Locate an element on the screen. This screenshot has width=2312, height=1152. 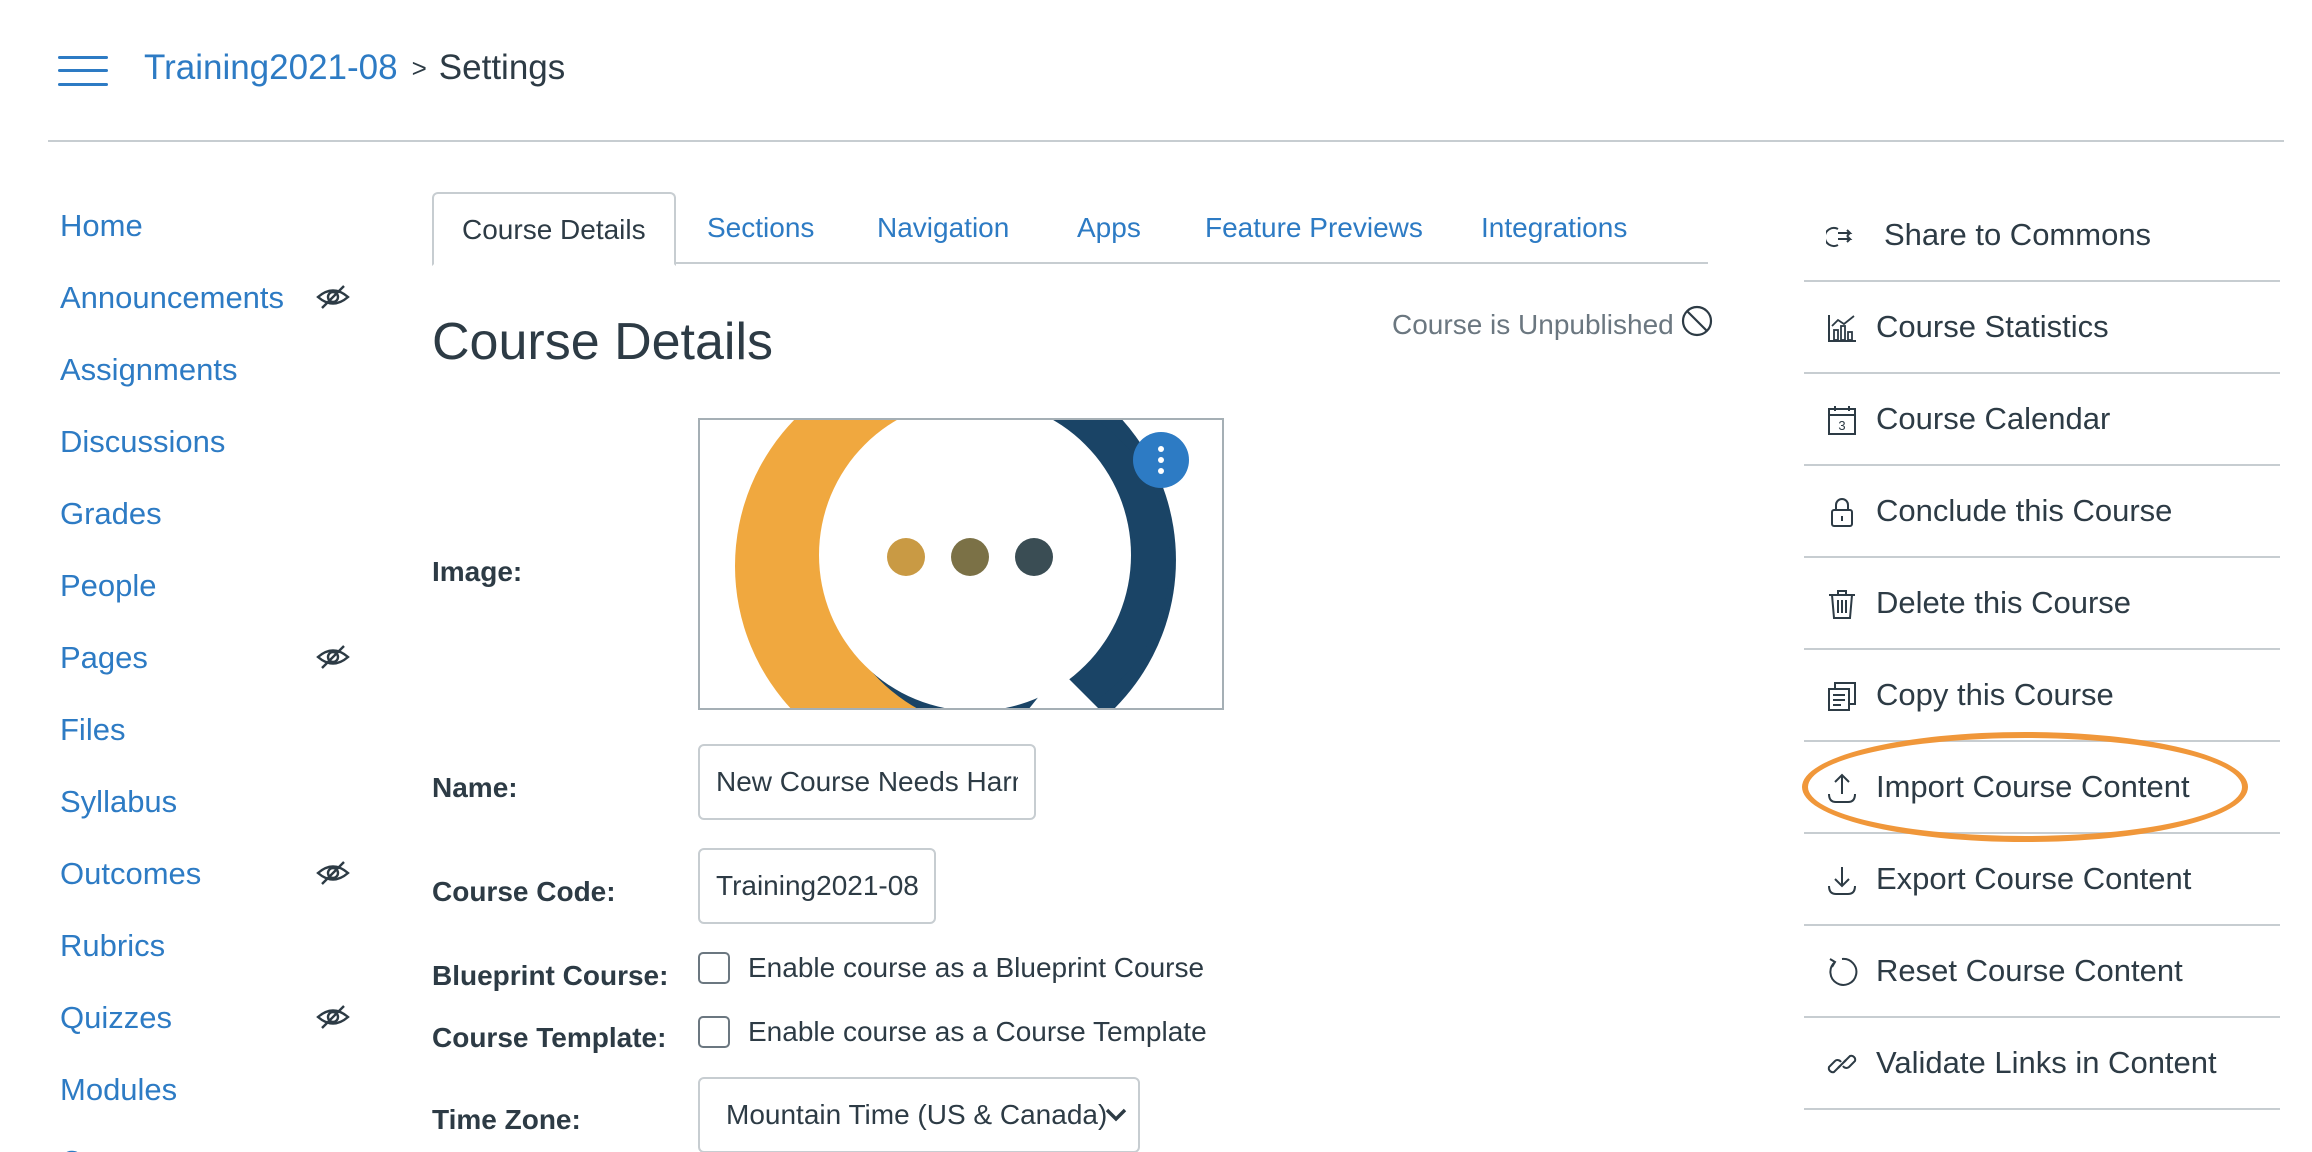
conclude-course-label: Conclude this Course is located at coordinates (2024, 510).